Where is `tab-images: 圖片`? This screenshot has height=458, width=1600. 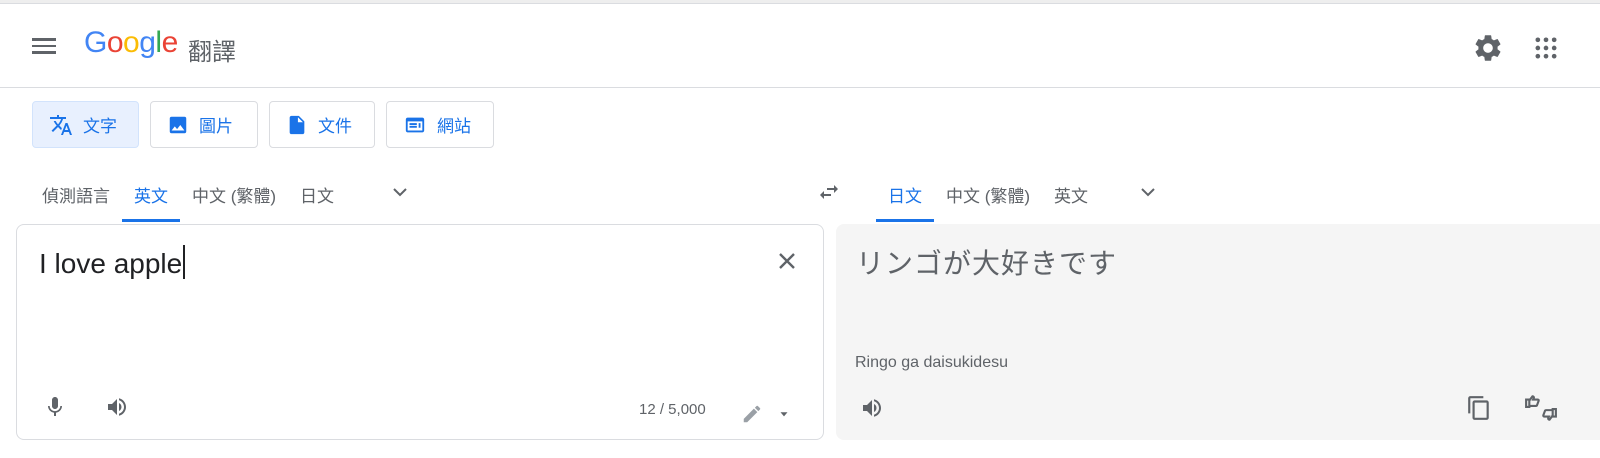 tab-images: 圖片 is located at coordinates (204, 124).